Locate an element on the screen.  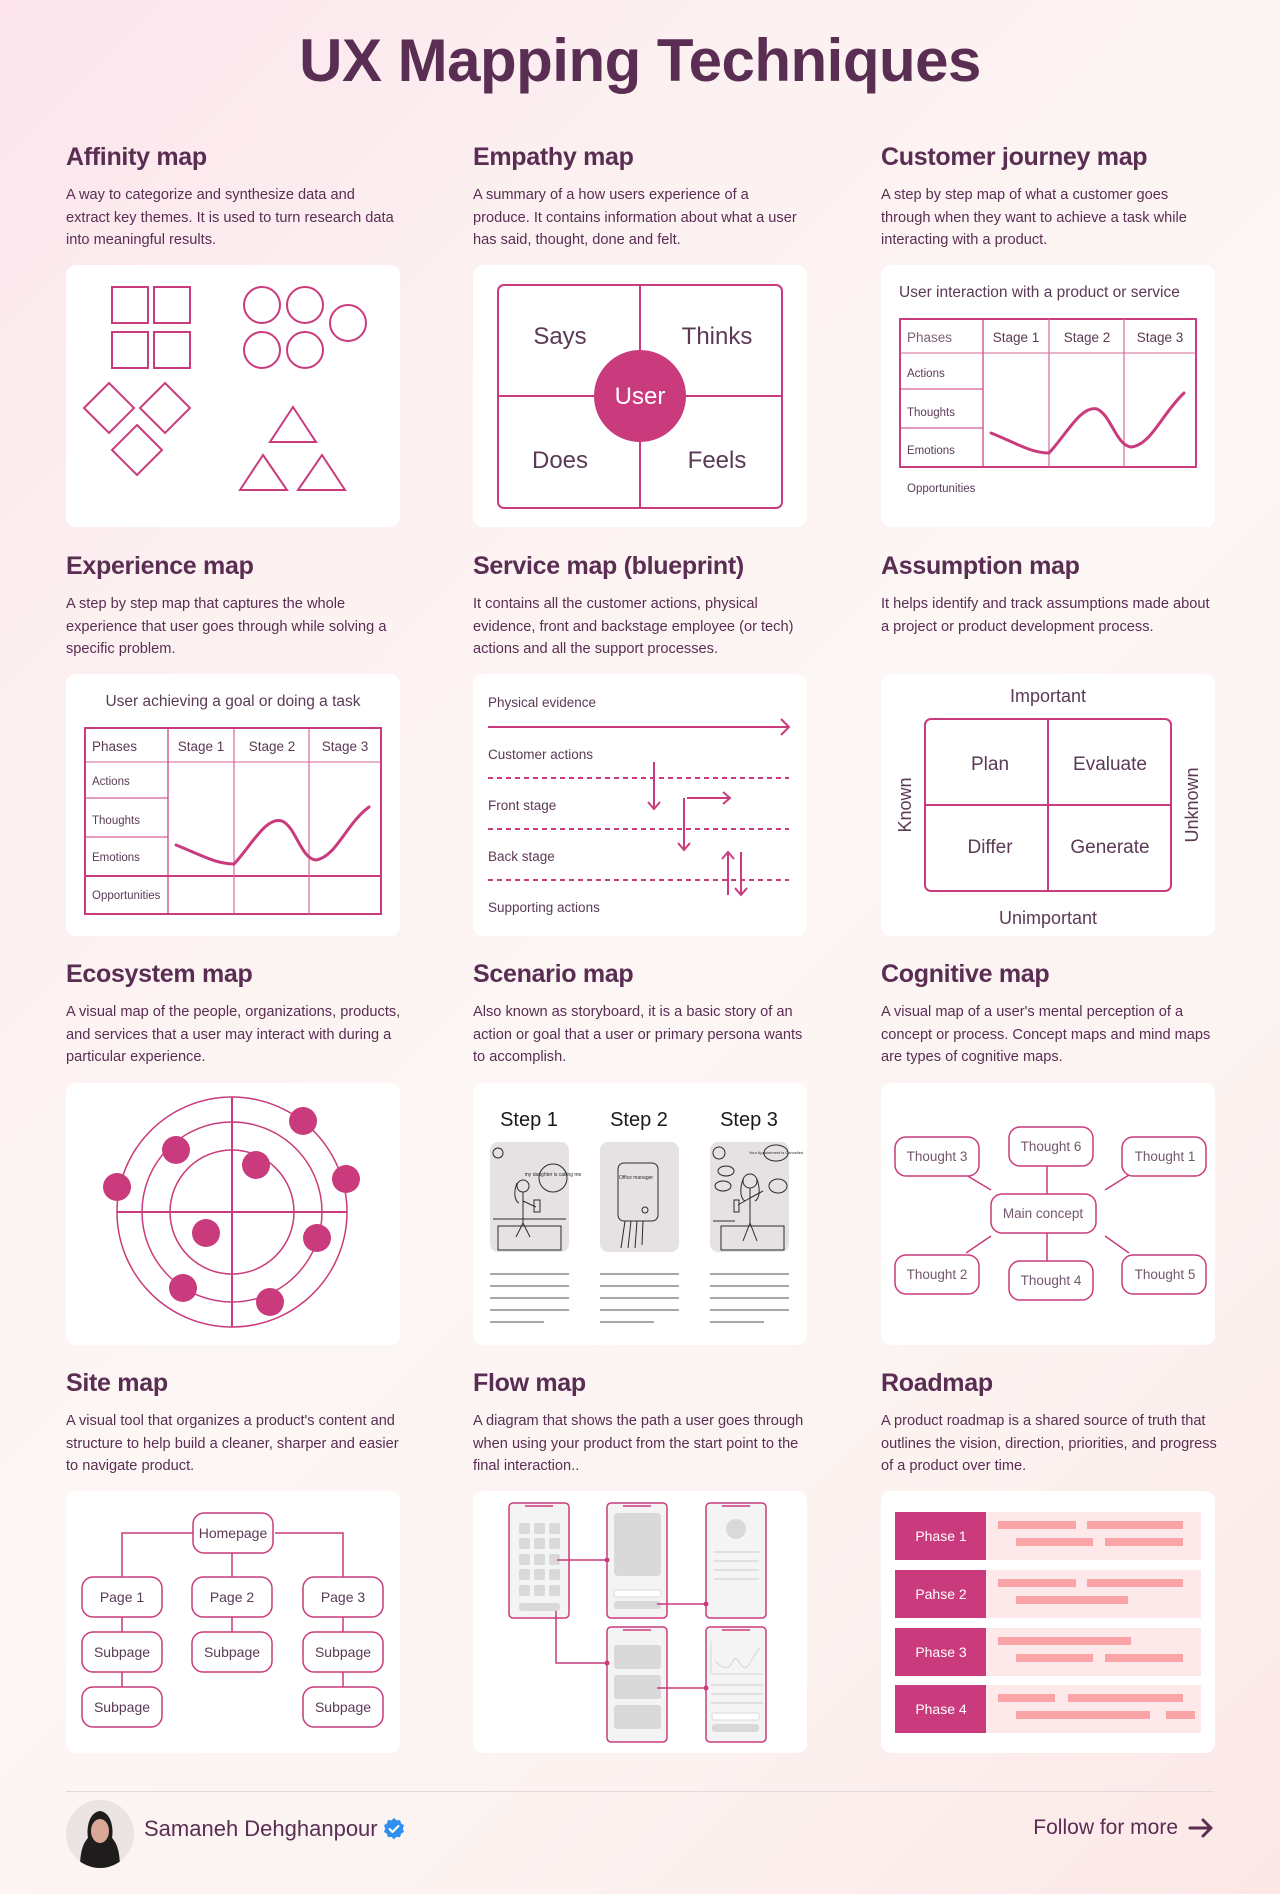
card-title: Affinity map is located at coordinates (136, 157).